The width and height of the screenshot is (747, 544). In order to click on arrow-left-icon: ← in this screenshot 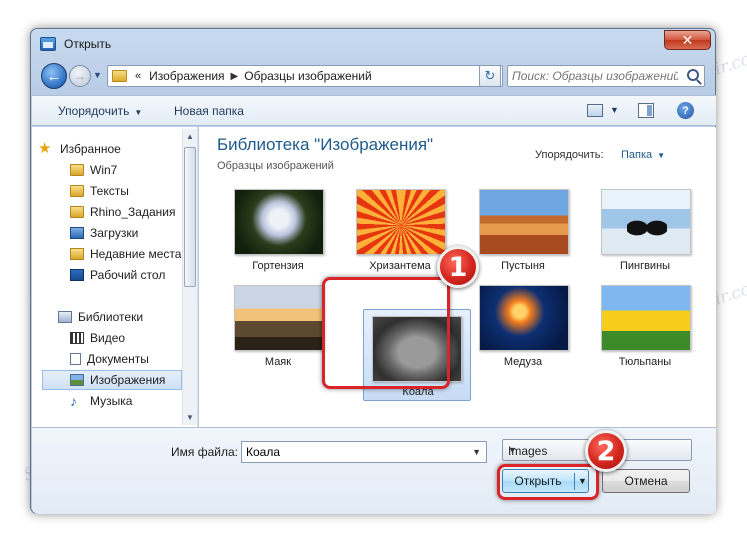, I will do `click(54, 76)`.